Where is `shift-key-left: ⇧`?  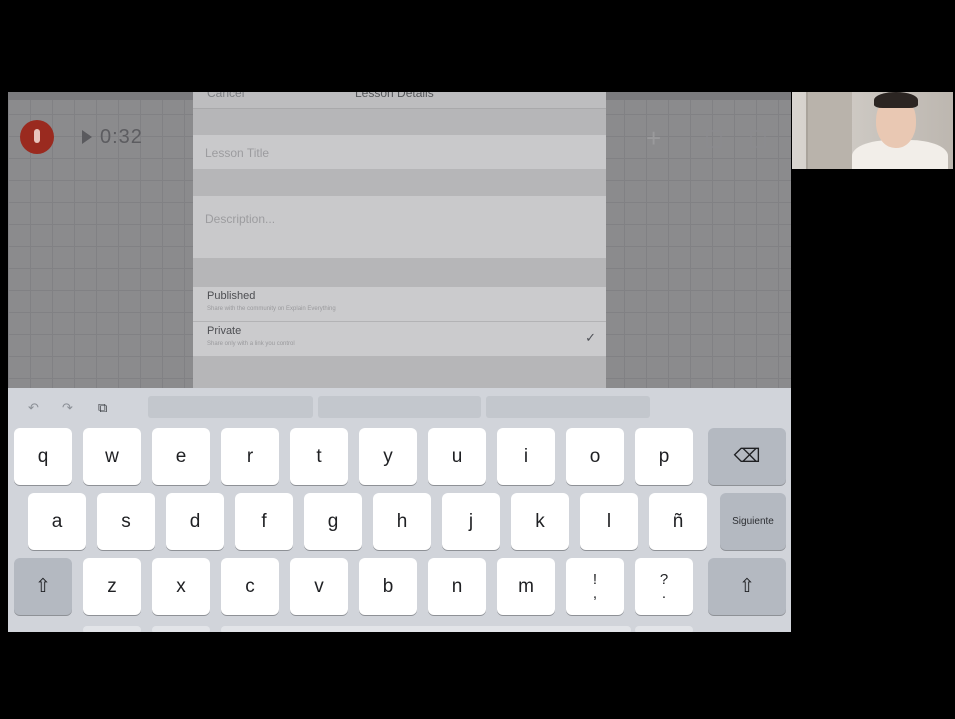 shift-key-left: ⇧ is located at coordinates (43, 586).